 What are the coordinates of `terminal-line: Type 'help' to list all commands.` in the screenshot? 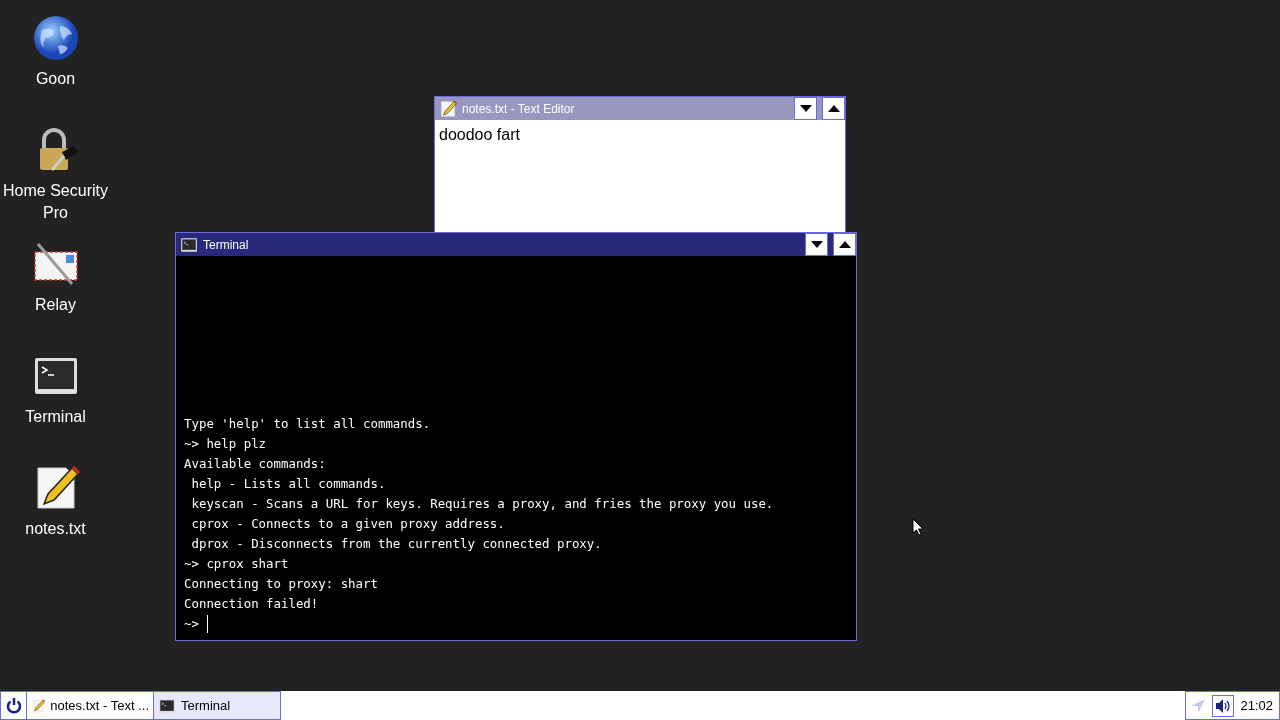 It's located at (308, 424).